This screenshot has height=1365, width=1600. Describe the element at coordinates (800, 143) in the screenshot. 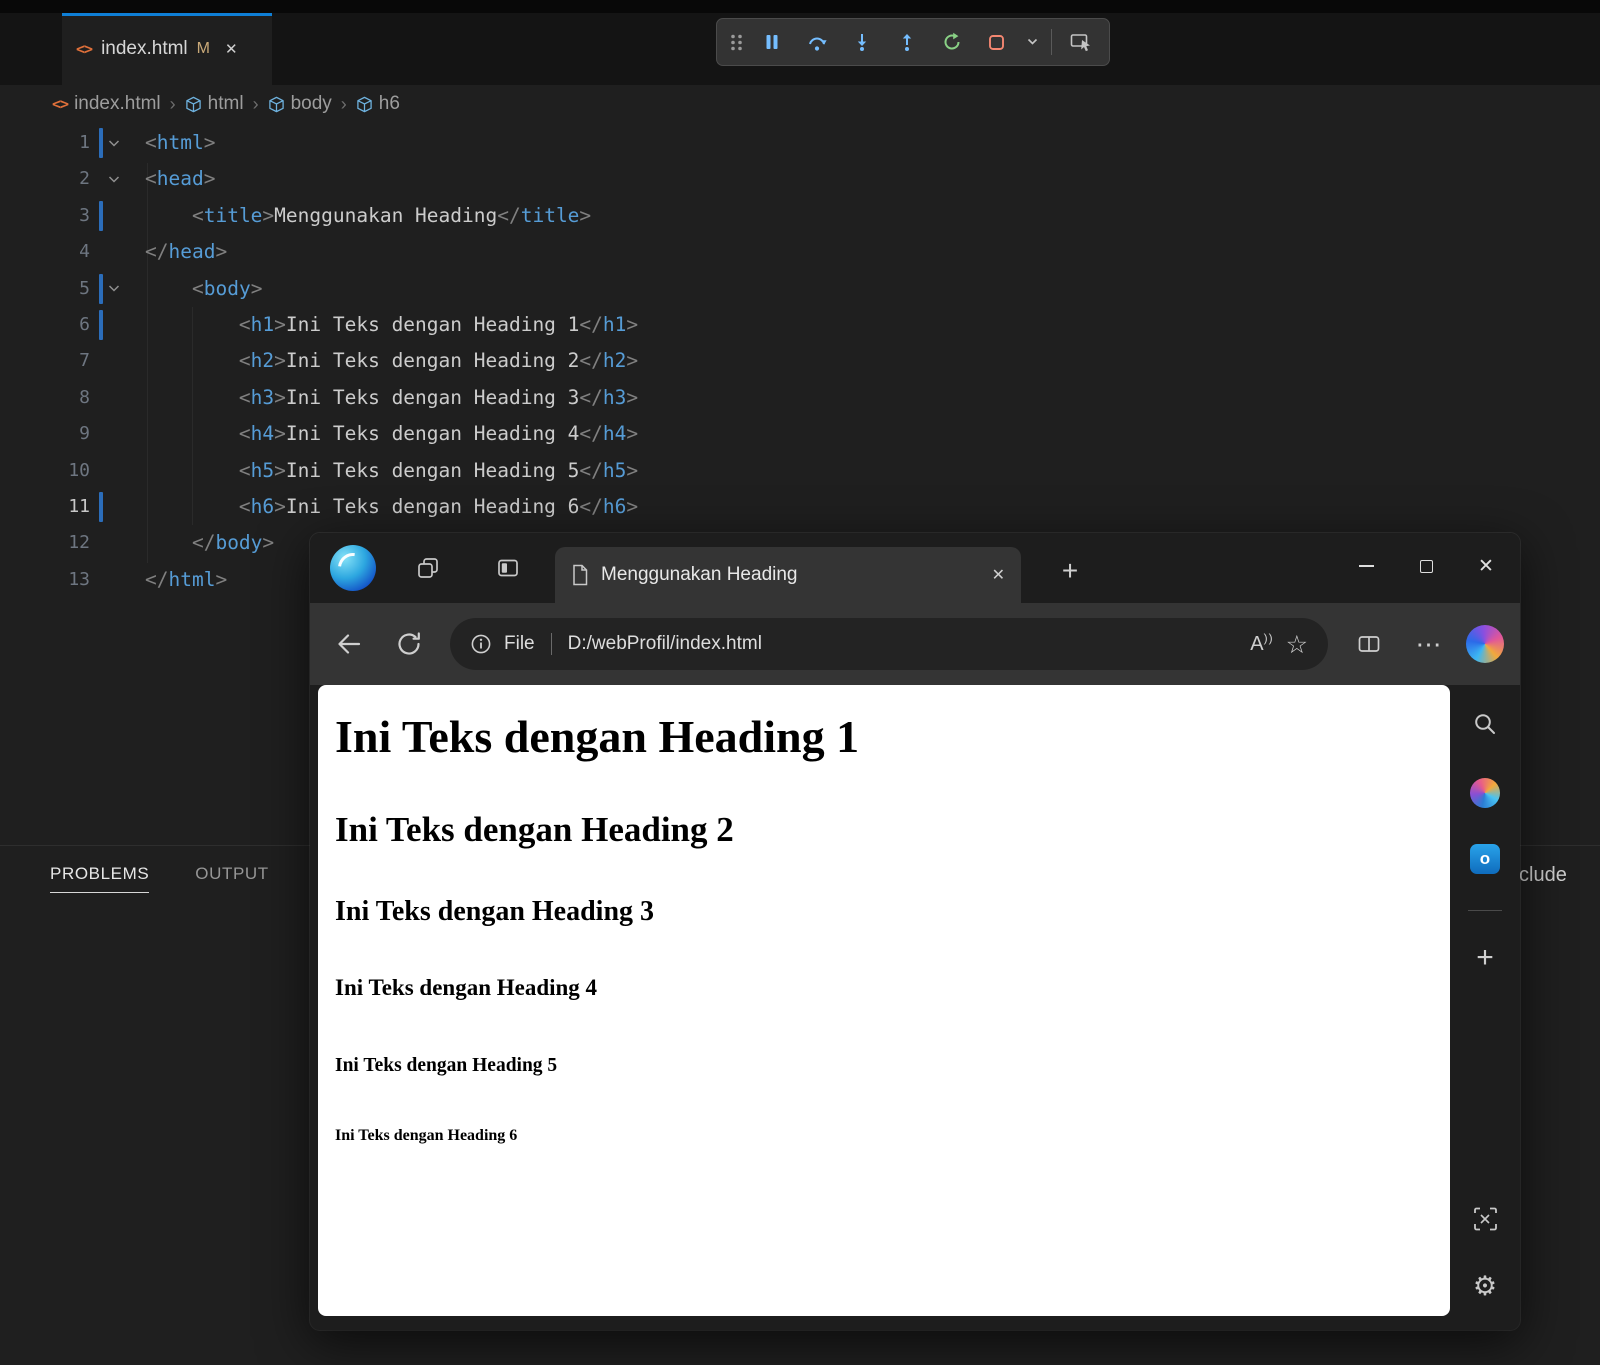

I see `code-line-1: 1 <html>` at that location.